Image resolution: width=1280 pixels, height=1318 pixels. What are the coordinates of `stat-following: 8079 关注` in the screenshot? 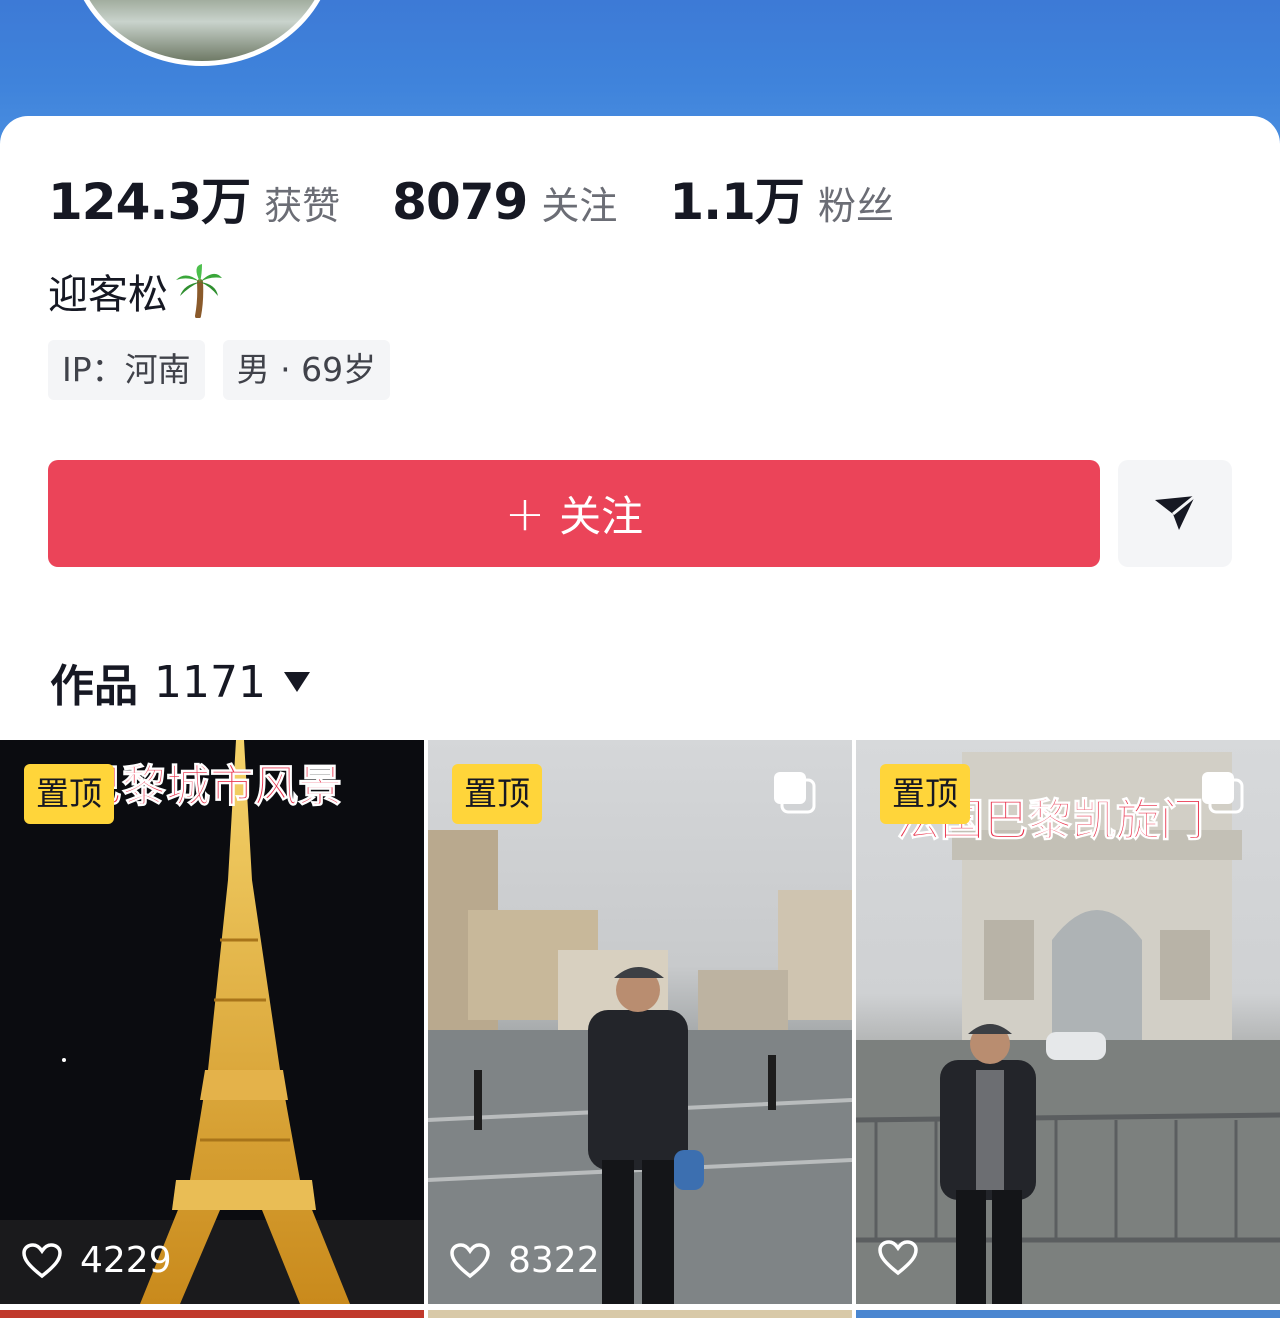 It's located at (504, 202).